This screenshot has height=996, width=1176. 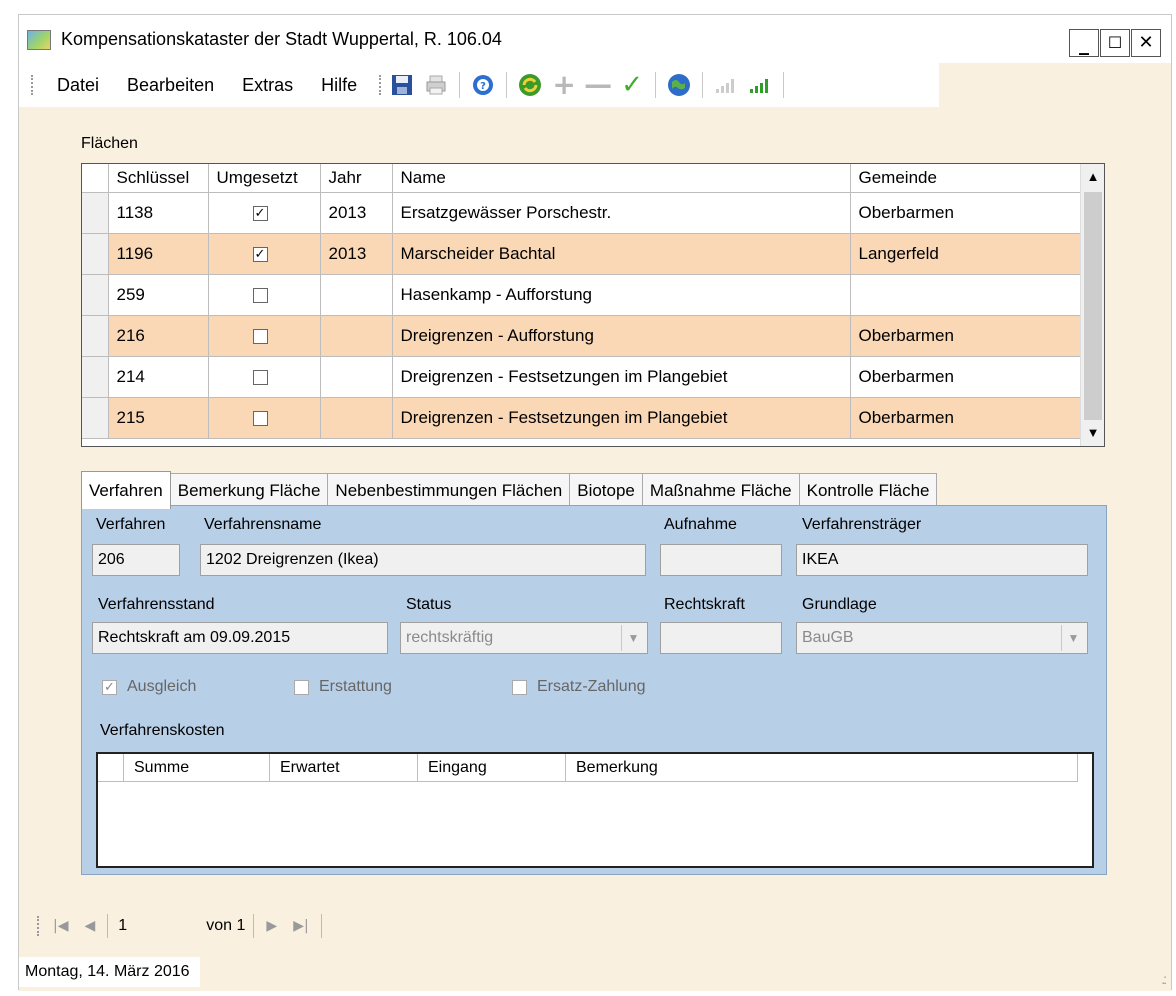 I want to click on col-header-jahr: Jahr, so click(x=356, y=178).